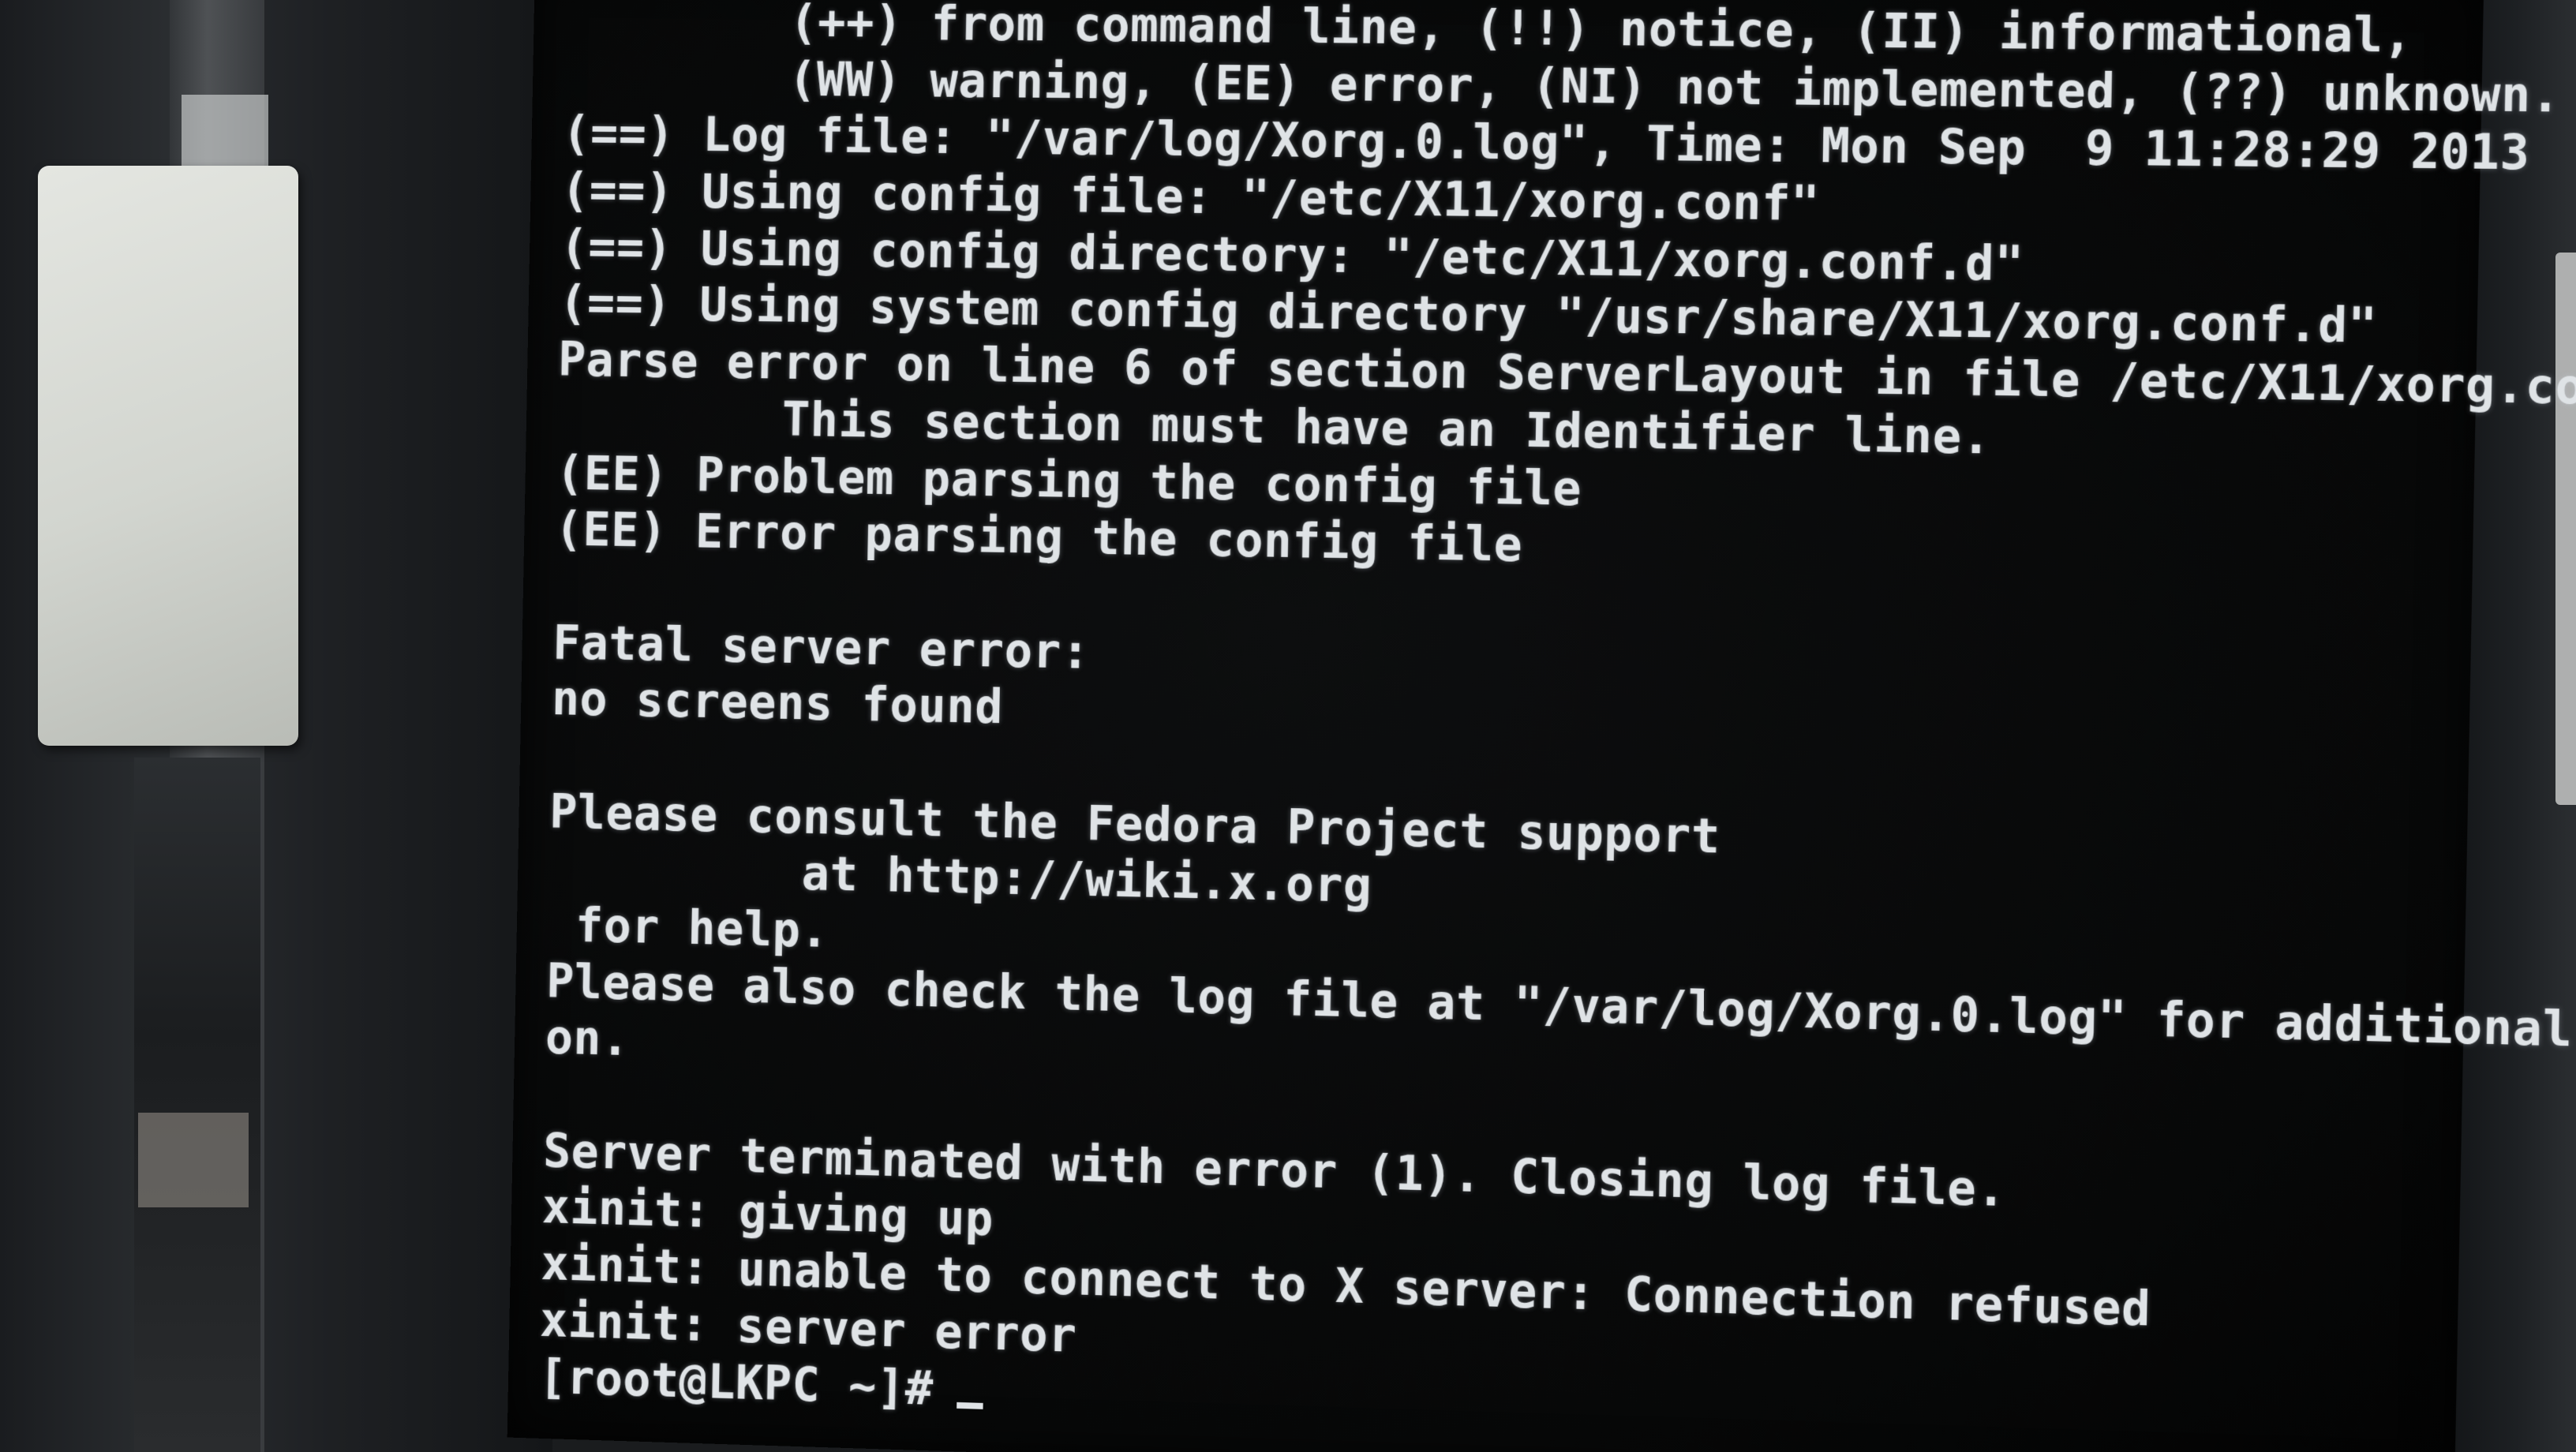 The image size is (2576, 1452). What do you see at coordinates (193, 1160) in the screenshot?
I see `background-device-tag` at bounding box center [193, 1160].